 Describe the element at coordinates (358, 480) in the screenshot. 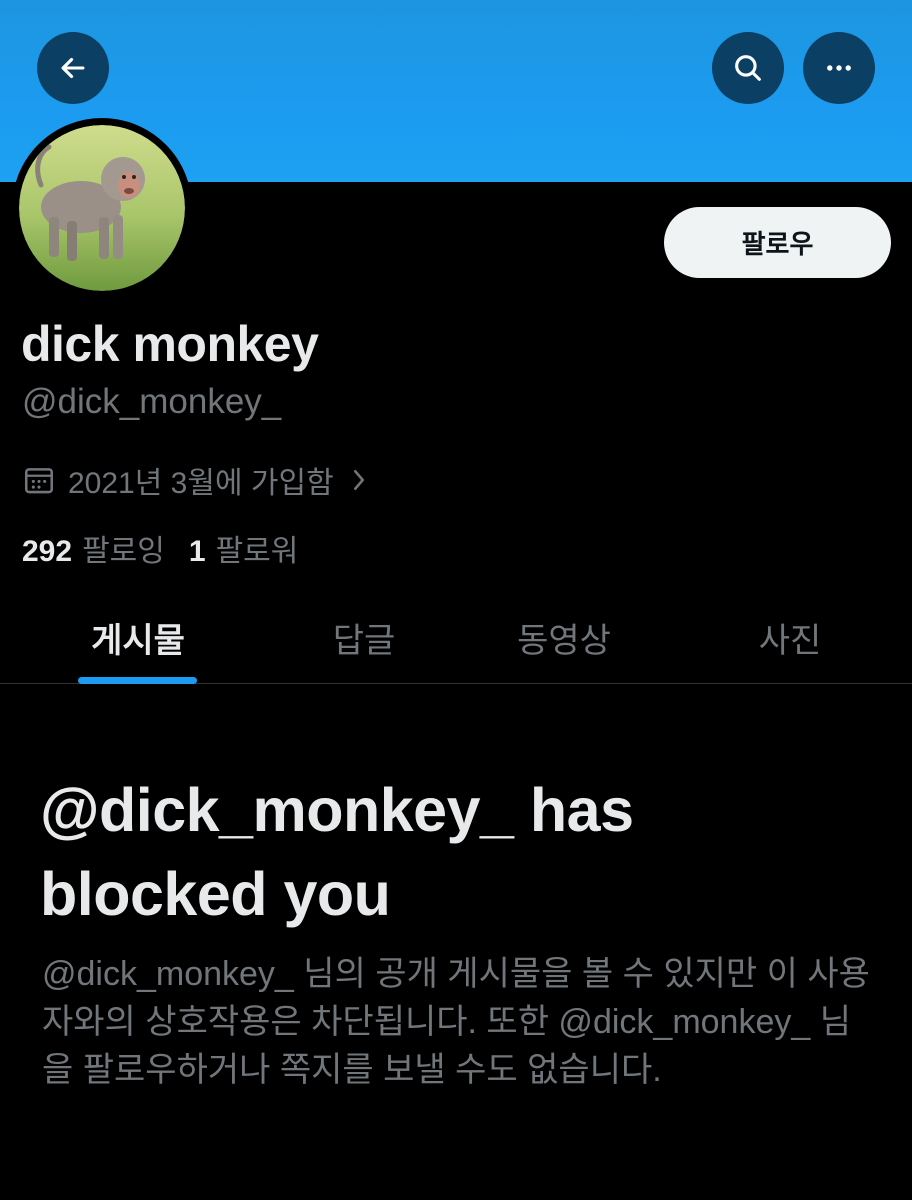

I see `chevron-right-icon` at that location.